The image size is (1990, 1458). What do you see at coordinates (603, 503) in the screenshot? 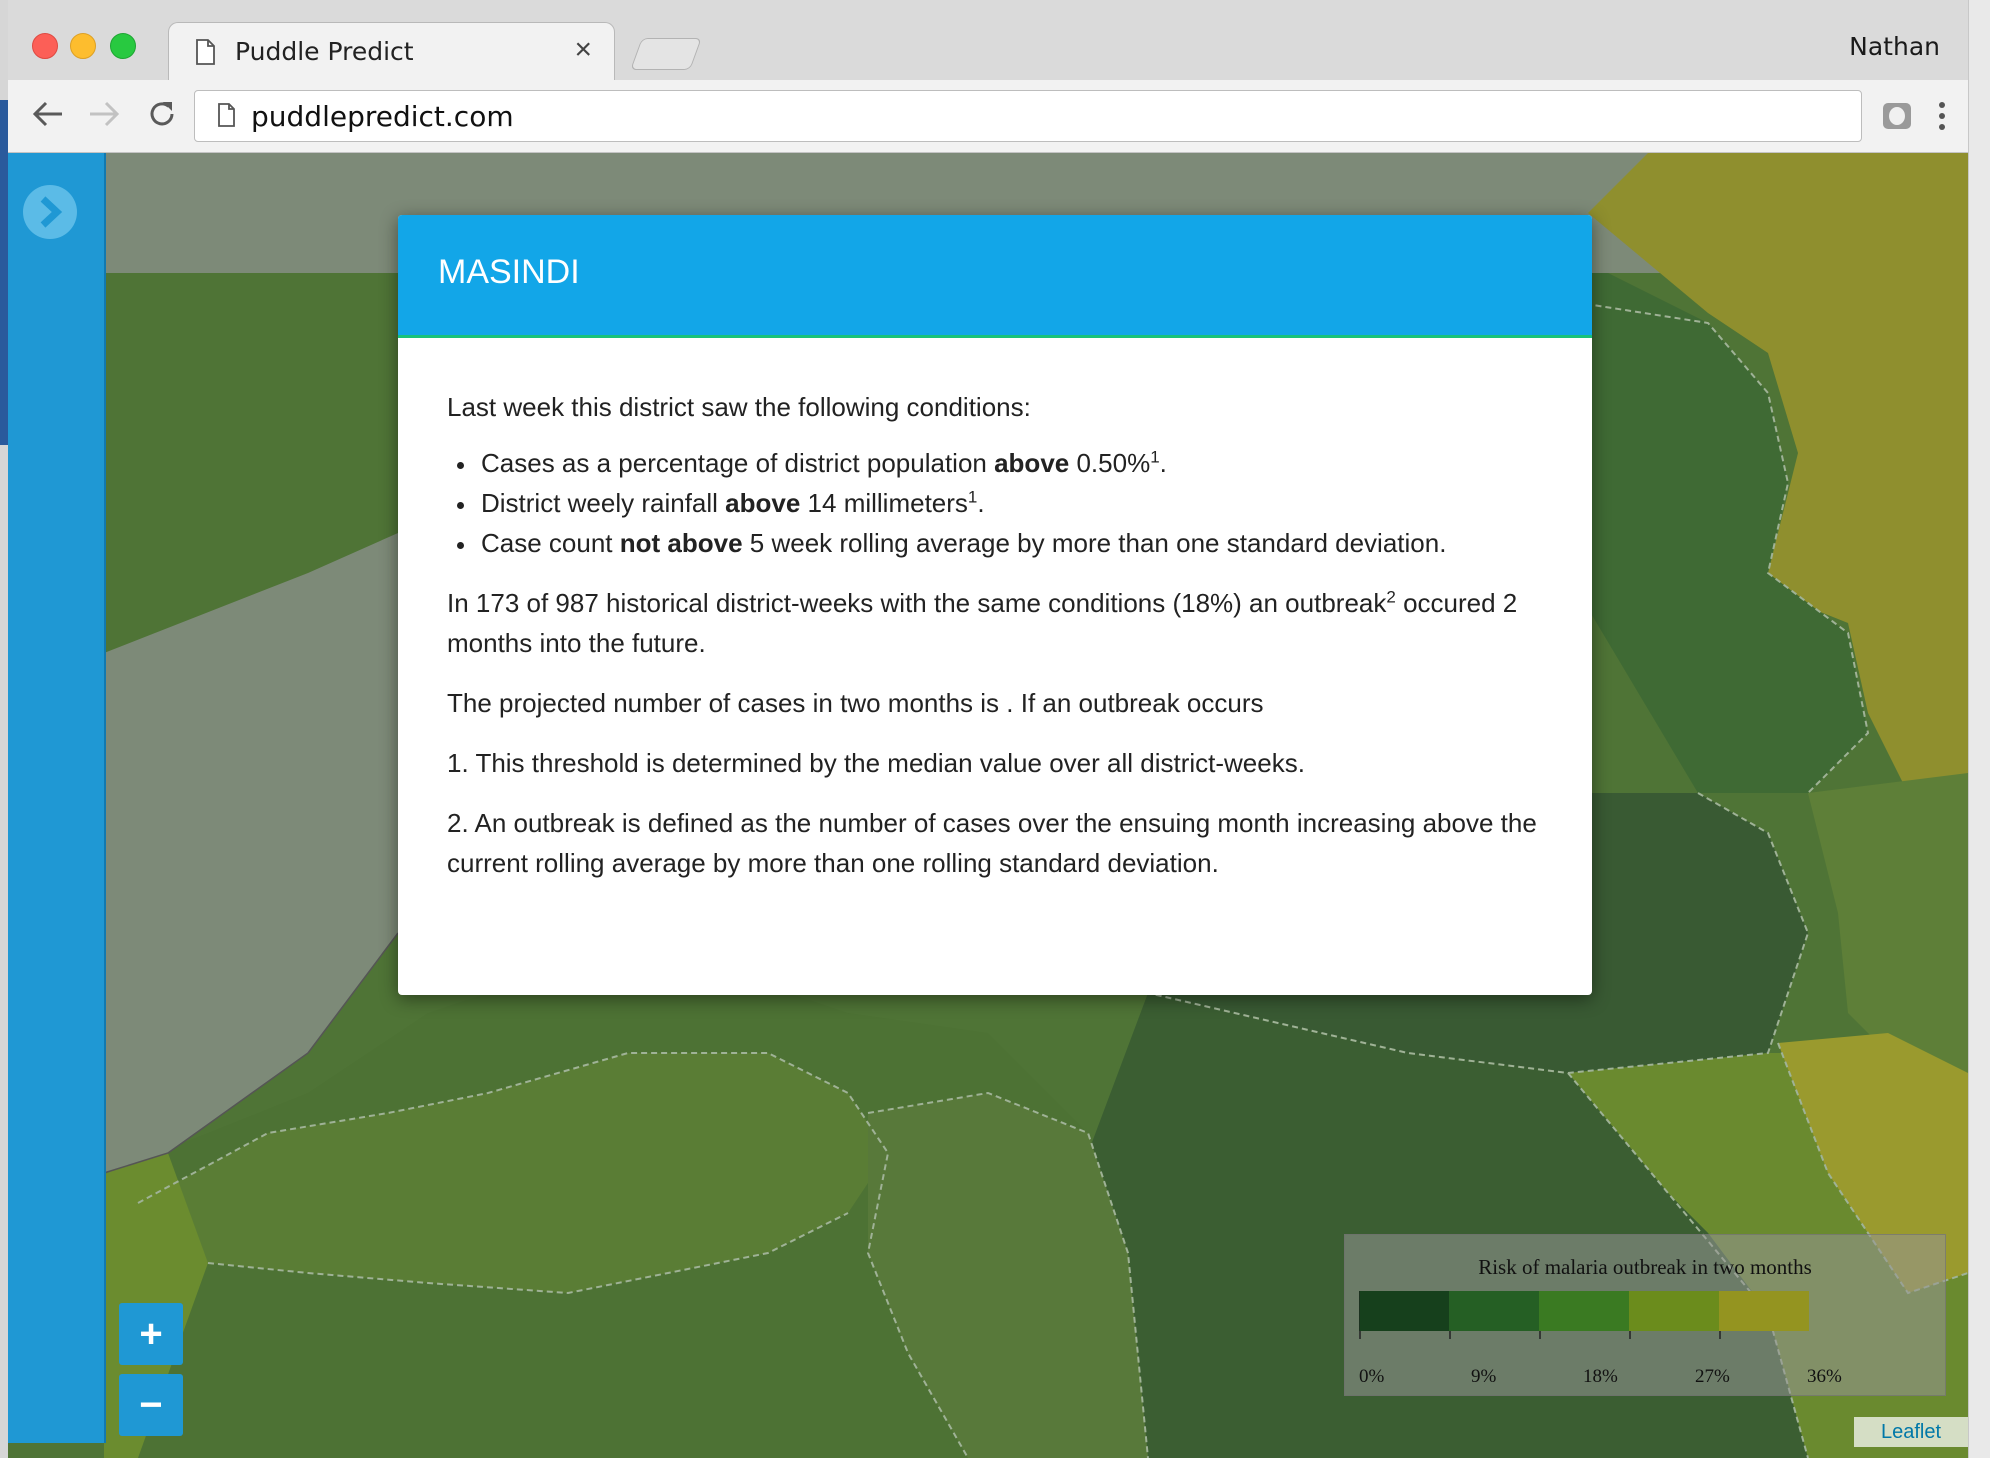
I see `condition-text: District weely rainfall` at bounding box center [603, 503].